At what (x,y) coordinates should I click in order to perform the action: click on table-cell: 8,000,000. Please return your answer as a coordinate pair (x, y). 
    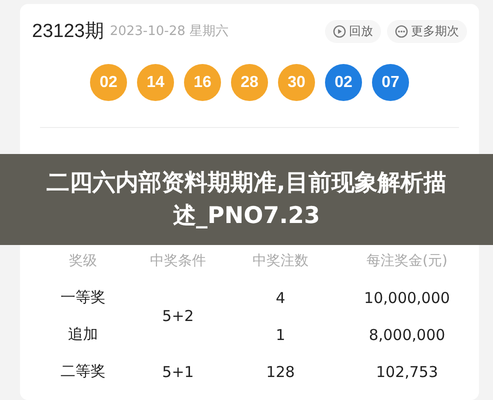
    Looking at the image, I should click on (407, 335).